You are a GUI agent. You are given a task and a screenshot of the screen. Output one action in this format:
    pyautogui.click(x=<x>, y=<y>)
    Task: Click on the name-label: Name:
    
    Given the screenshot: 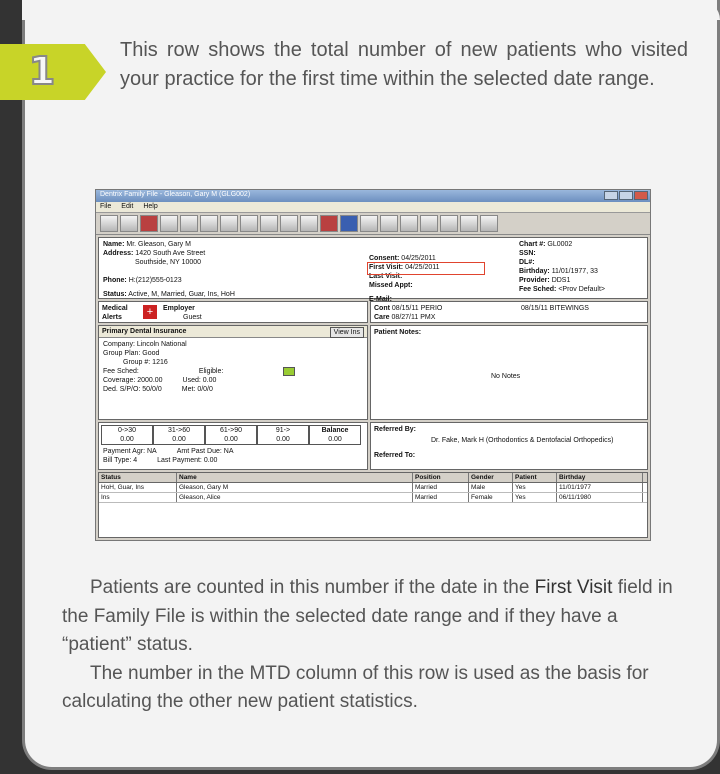 What is the action you would take?
    pyautogui.click(x=114, y=244)
    